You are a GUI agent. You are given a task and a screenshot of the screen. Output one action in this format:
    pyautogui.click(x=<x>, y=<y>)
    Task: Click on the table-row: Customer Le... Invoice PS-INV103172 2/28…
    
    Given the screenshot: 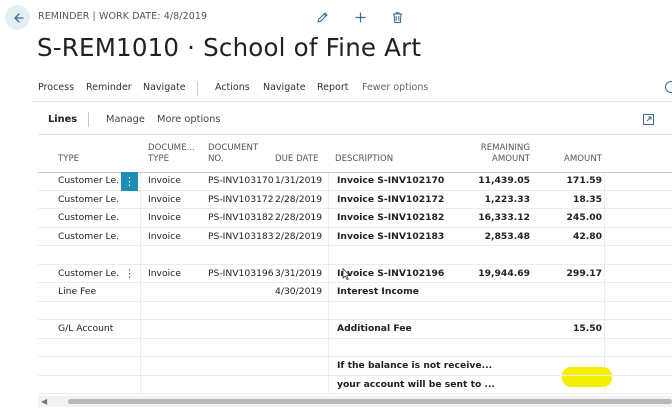 What is the action you would take?
    pyautogui.click(x=355, y=200)
    